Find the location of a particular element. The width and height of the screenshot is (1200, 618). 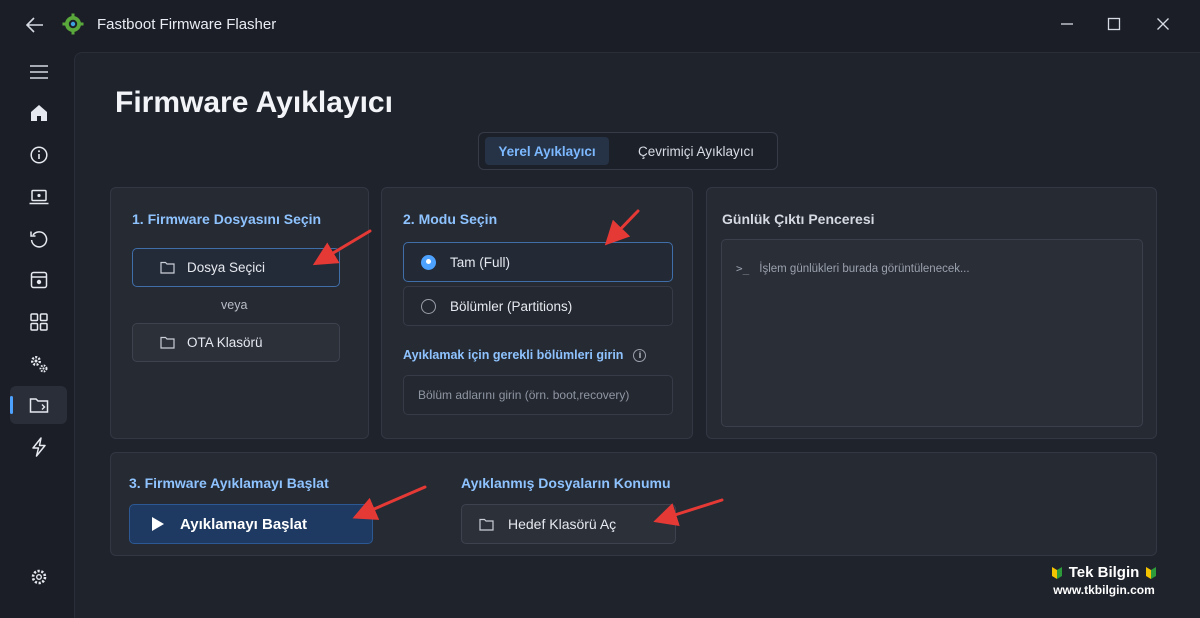

laptop-icon is located at coordinates (38, 197).